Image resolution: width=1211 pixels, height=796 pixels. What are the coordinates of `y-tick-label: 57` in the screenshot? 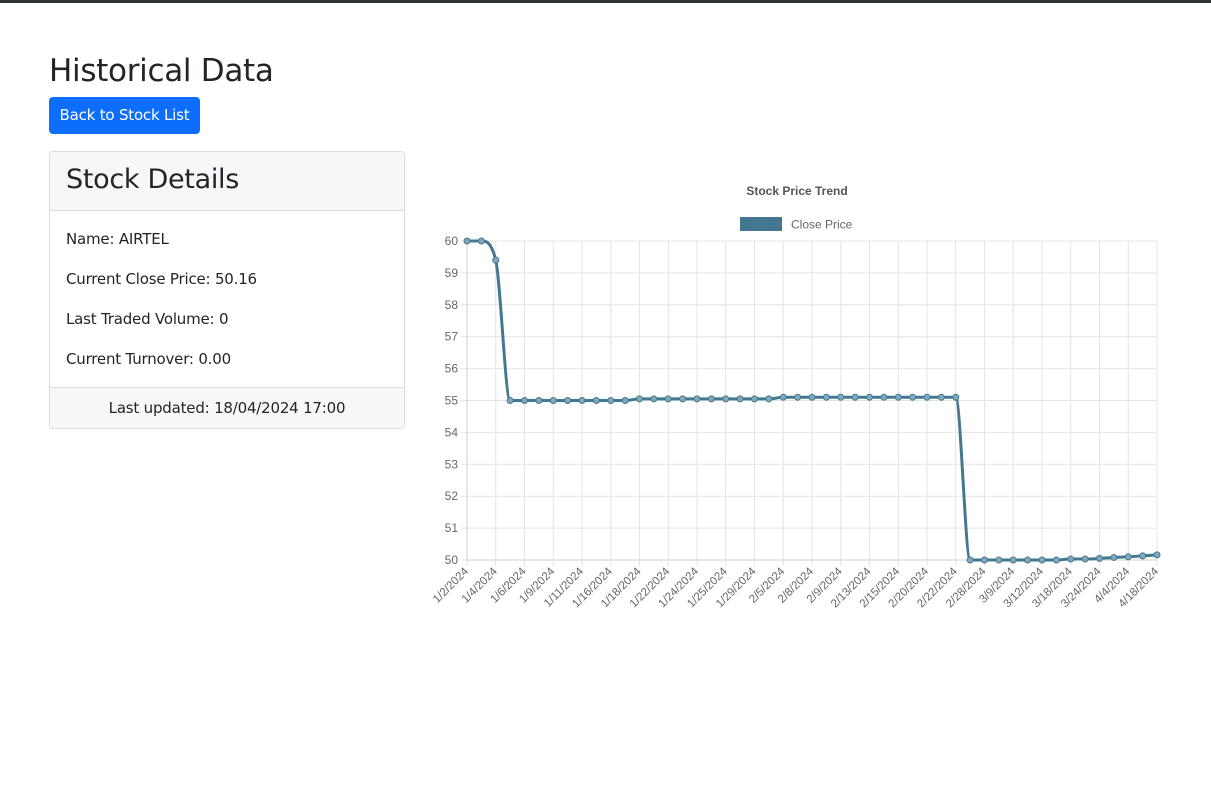 It's located at (452, 337).